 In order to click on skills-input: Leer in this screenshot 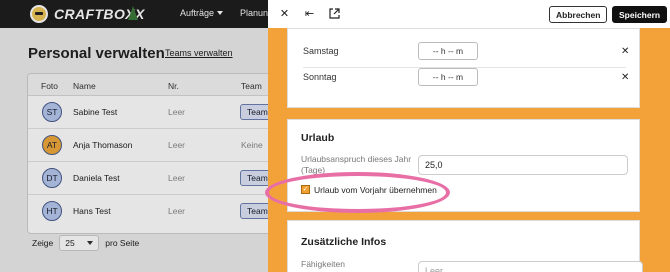, I will do `click(530, 266)`.